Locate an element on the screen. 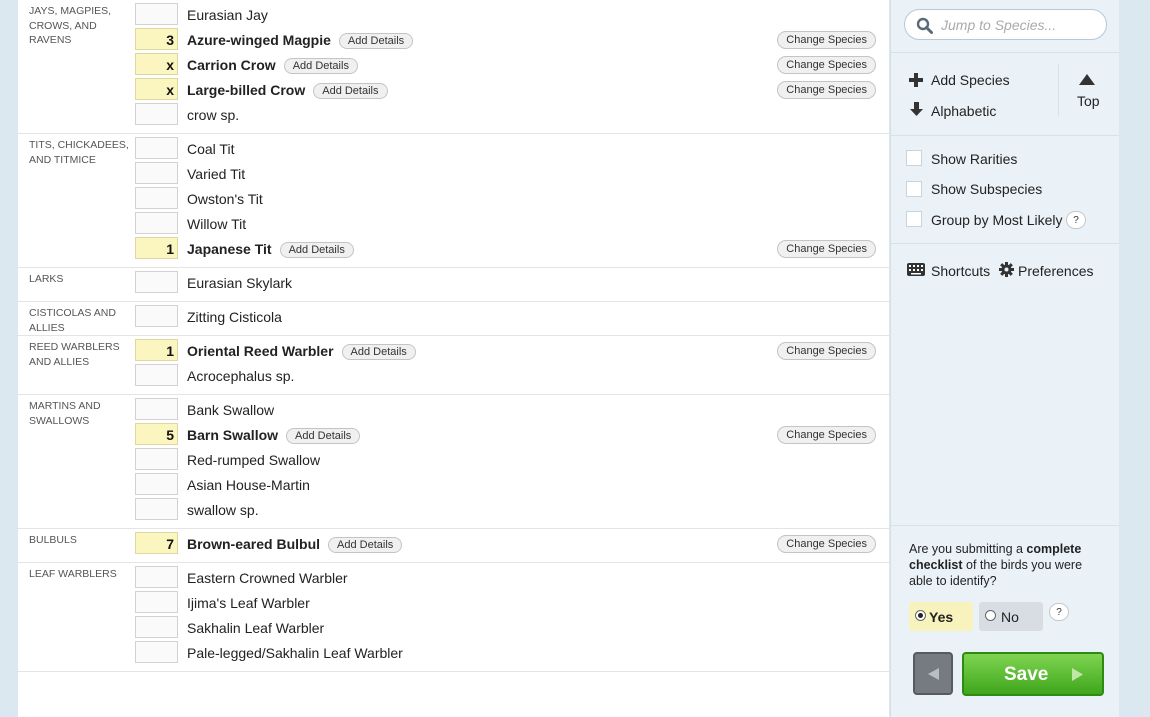 The height and width of the screenshot is (717, 1150). no-option: No is located at coordinates (1011, 616).